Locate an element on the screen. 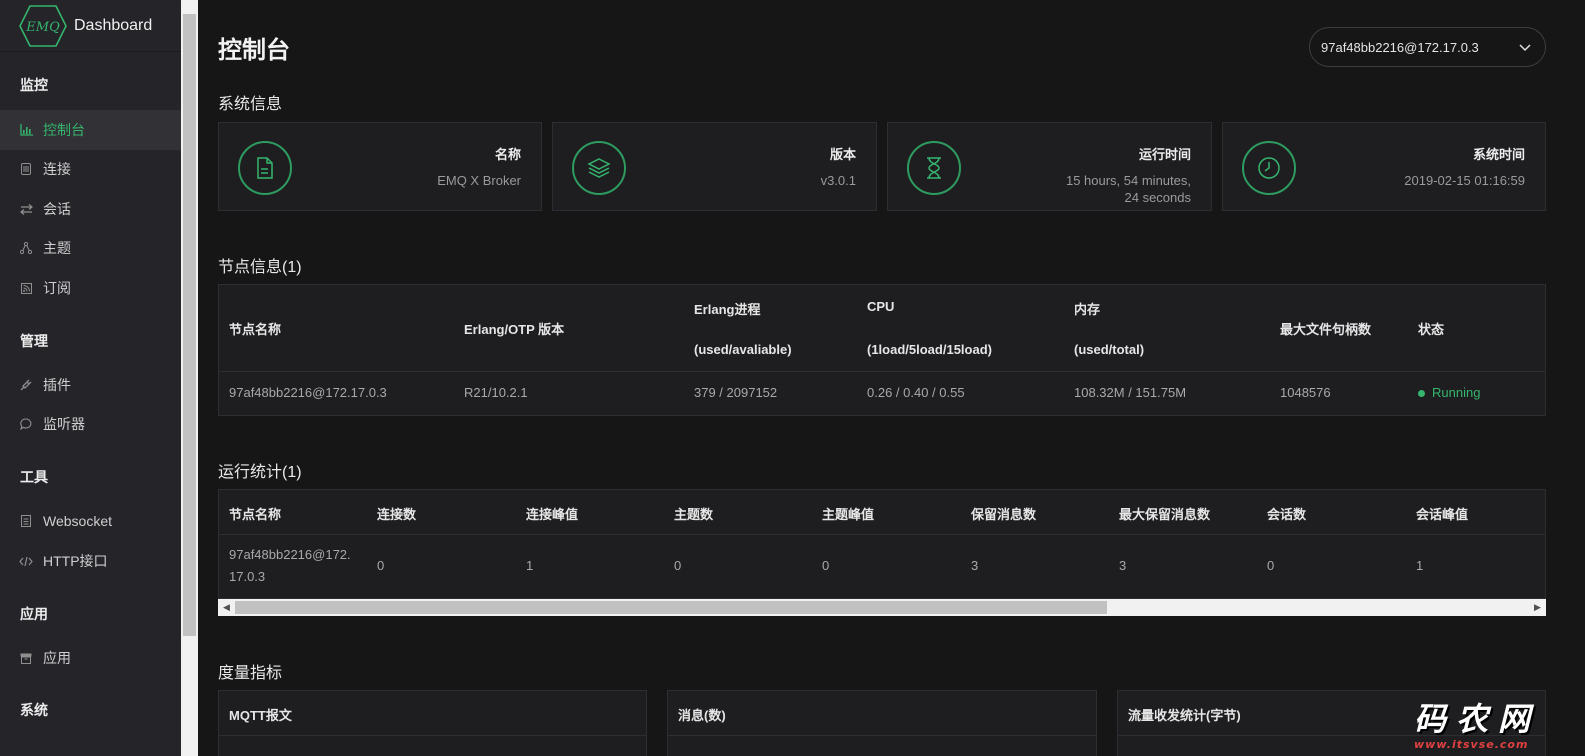 Image resolution: width=1585 pixels, height=756 pixels. brand: EMQ Dashboard is located at coordinates (90, 26).